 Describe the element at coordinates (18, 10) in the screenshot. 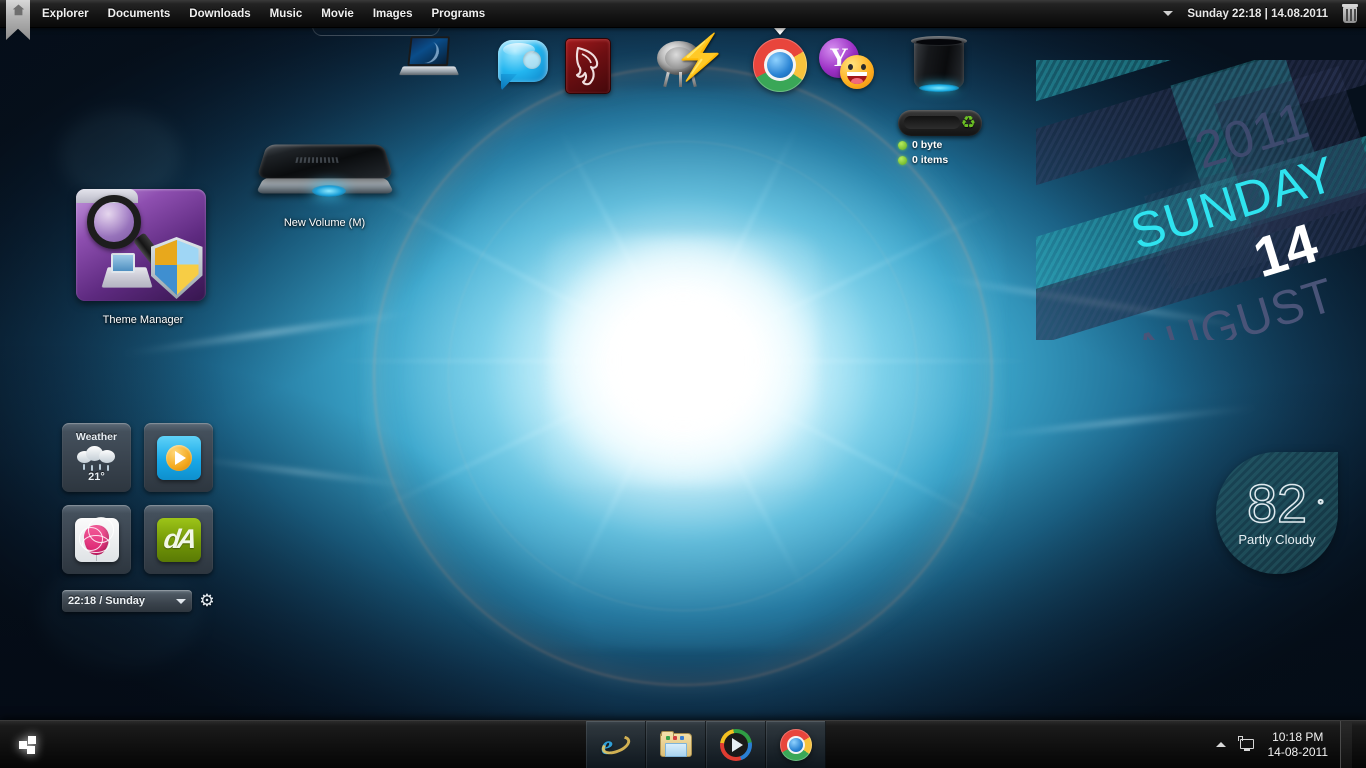

I see `home-glyph-svg` at that location.